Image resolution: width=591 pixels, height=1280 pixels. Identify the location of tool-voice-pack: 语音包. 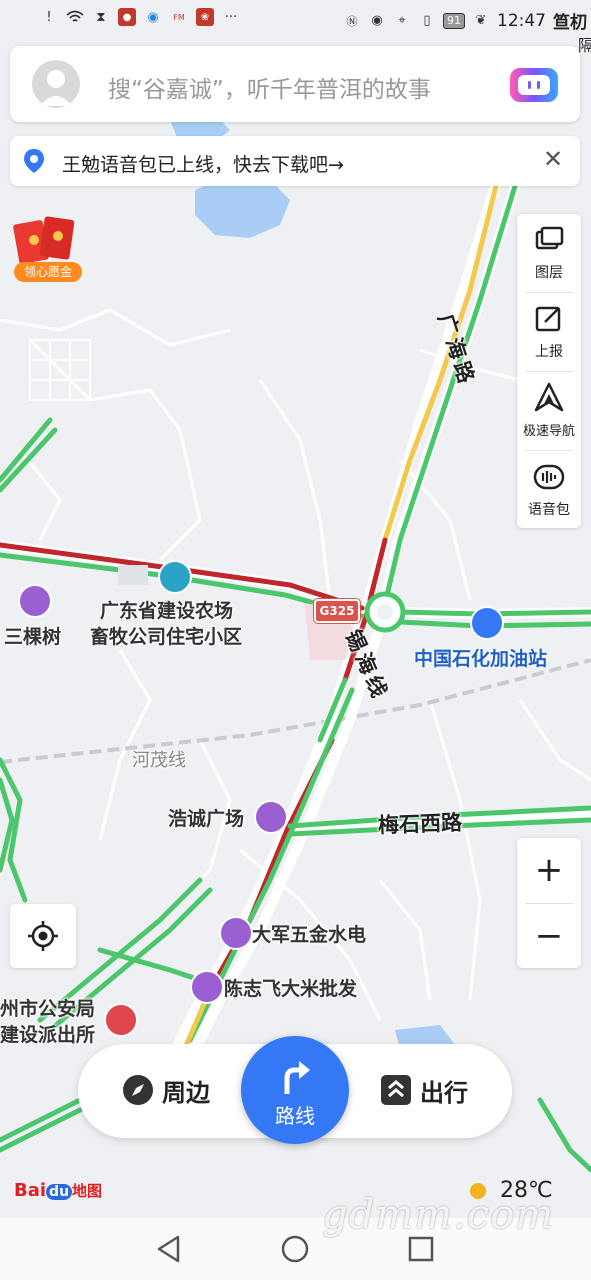
(549, 490).